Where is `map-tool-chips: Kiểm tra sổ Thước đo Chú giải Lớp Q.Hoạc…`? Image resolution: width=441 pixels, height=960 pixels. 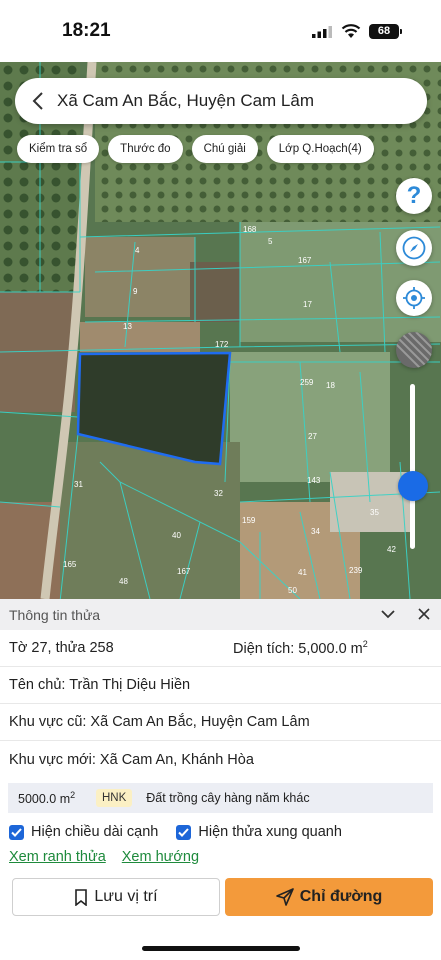 map-tool-chips: Kiểm tra sổ Thước đo Chú giải Lớp Q.Hoạc… is located at coordinates (195, 149).